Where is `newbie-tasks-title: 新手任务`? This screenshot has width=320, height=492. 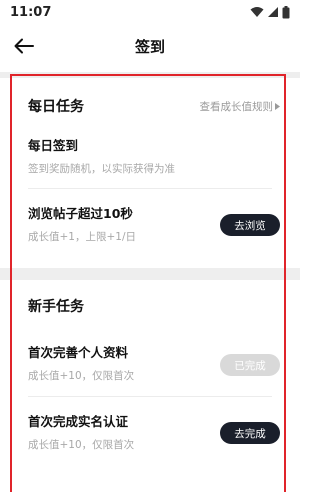
newbie-tasks-title: 新手任务 is located at coordinates (56, 307).